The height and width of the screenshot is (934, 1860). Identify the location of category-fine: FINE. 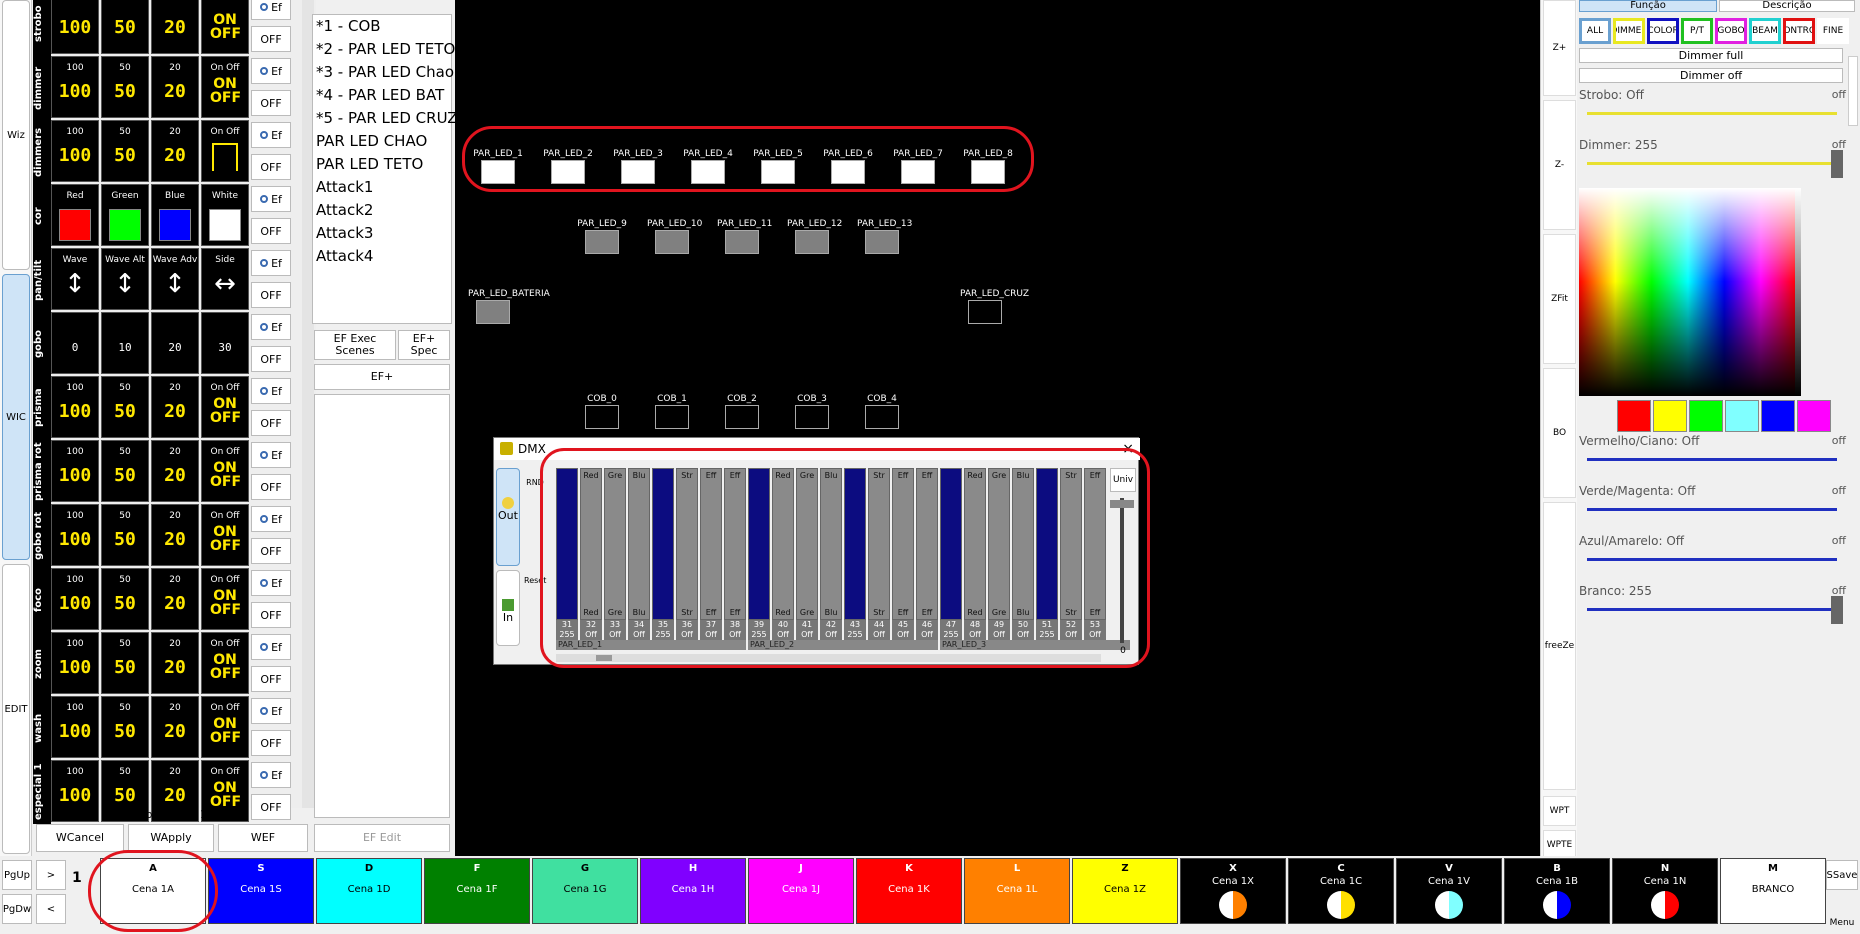
(1833, 31).